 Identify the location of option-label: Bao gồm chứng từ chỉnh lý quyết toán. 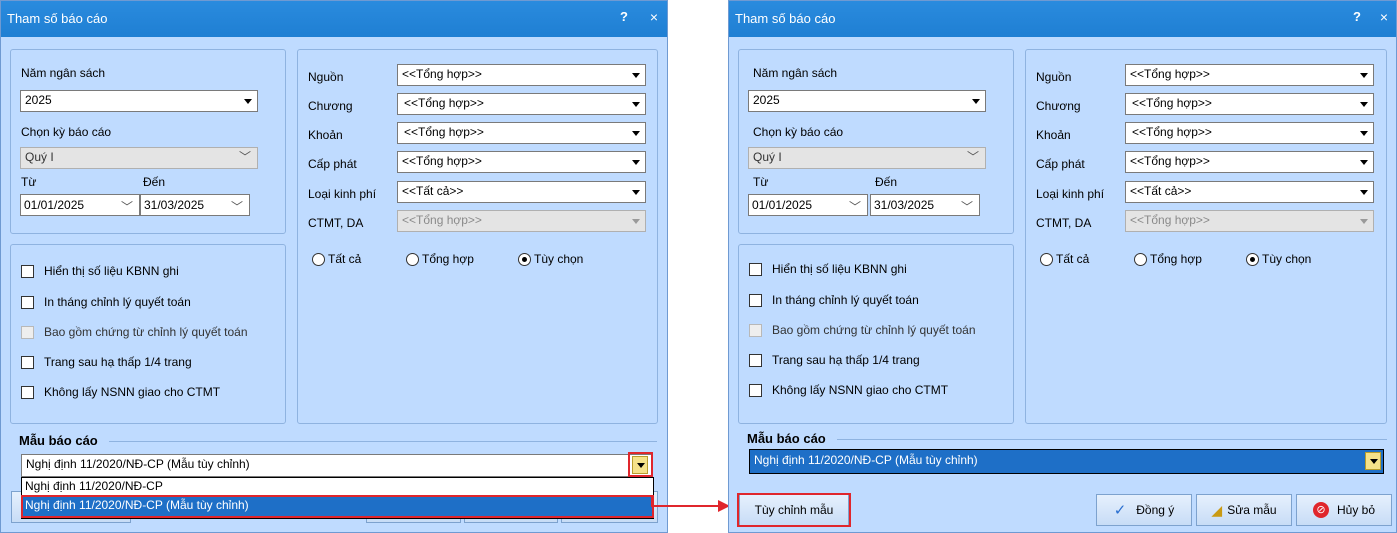
(874, 330).